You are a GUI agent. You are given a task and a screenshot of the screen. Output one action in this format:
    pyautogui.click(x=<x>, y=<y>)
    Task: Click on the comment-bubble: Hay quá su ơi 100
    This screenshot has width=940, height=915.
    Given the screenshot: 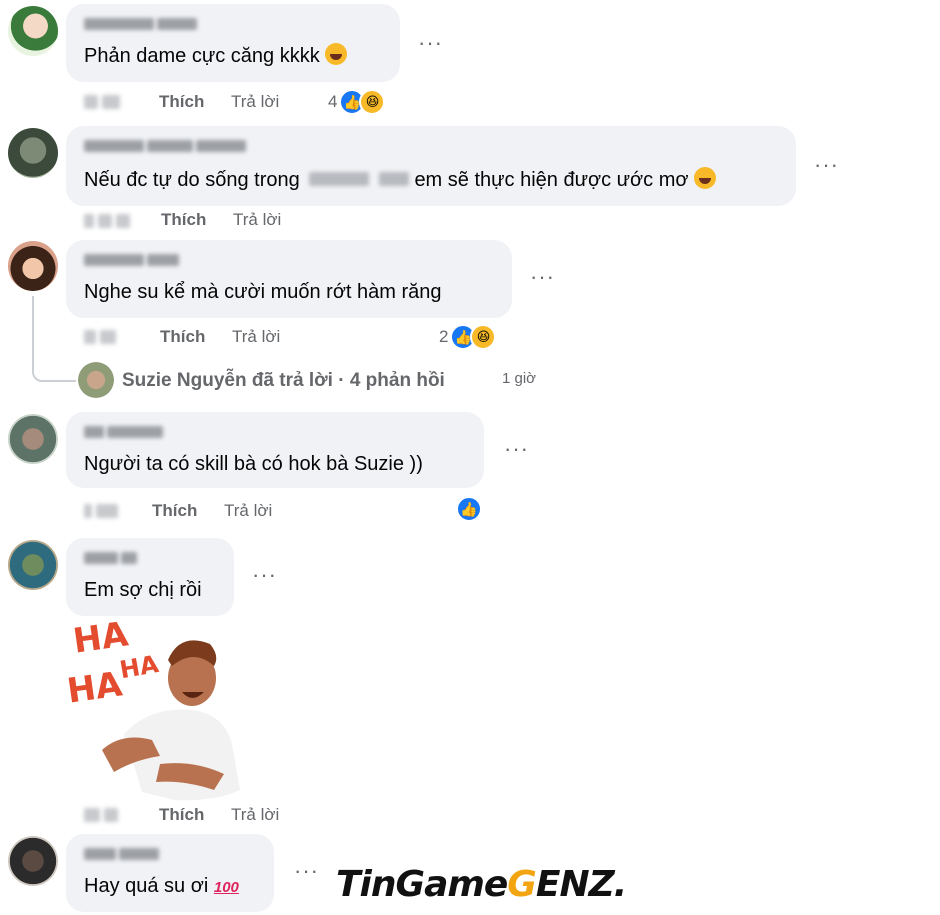 What is the action you would take?
    pyautogui.click(x=170, y=873)
    